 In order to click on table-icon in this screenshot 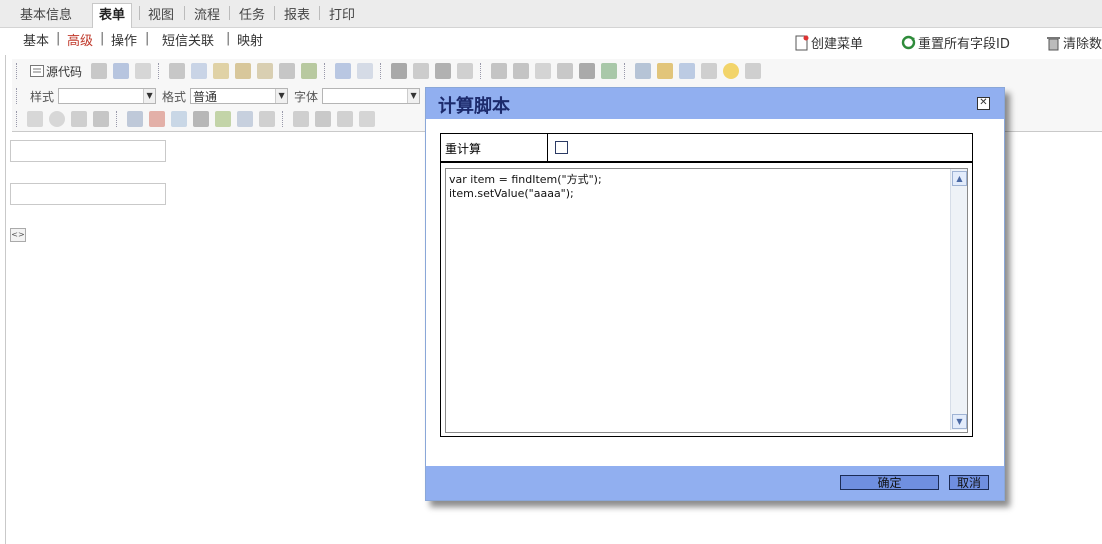, I will do `click(687, 71)`.